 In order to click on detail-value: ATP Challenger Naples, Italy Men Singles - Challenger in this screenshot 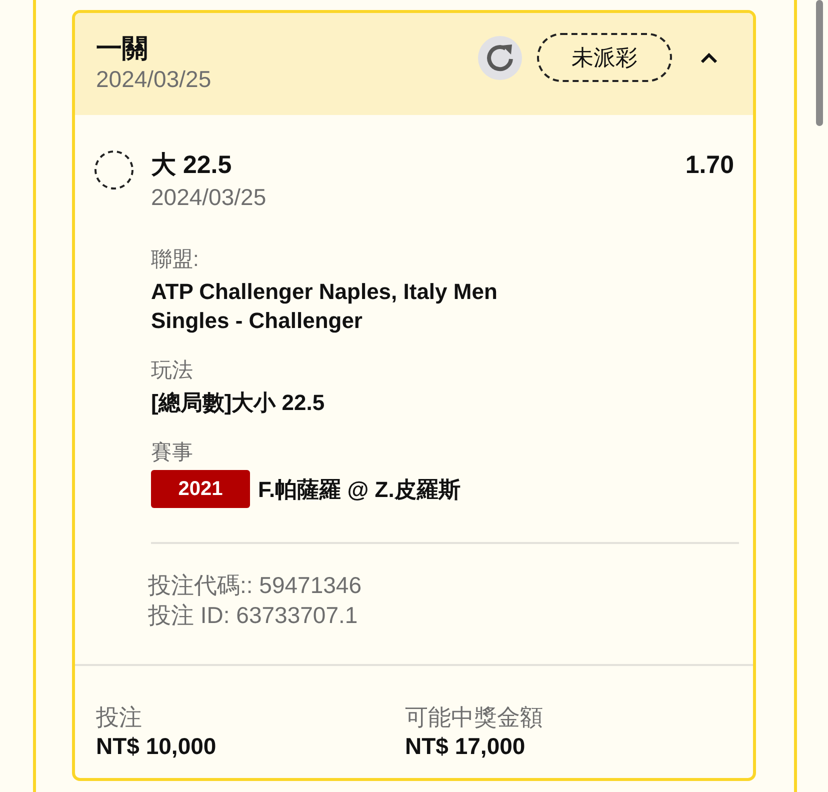, I will do `click(324, 306)`.